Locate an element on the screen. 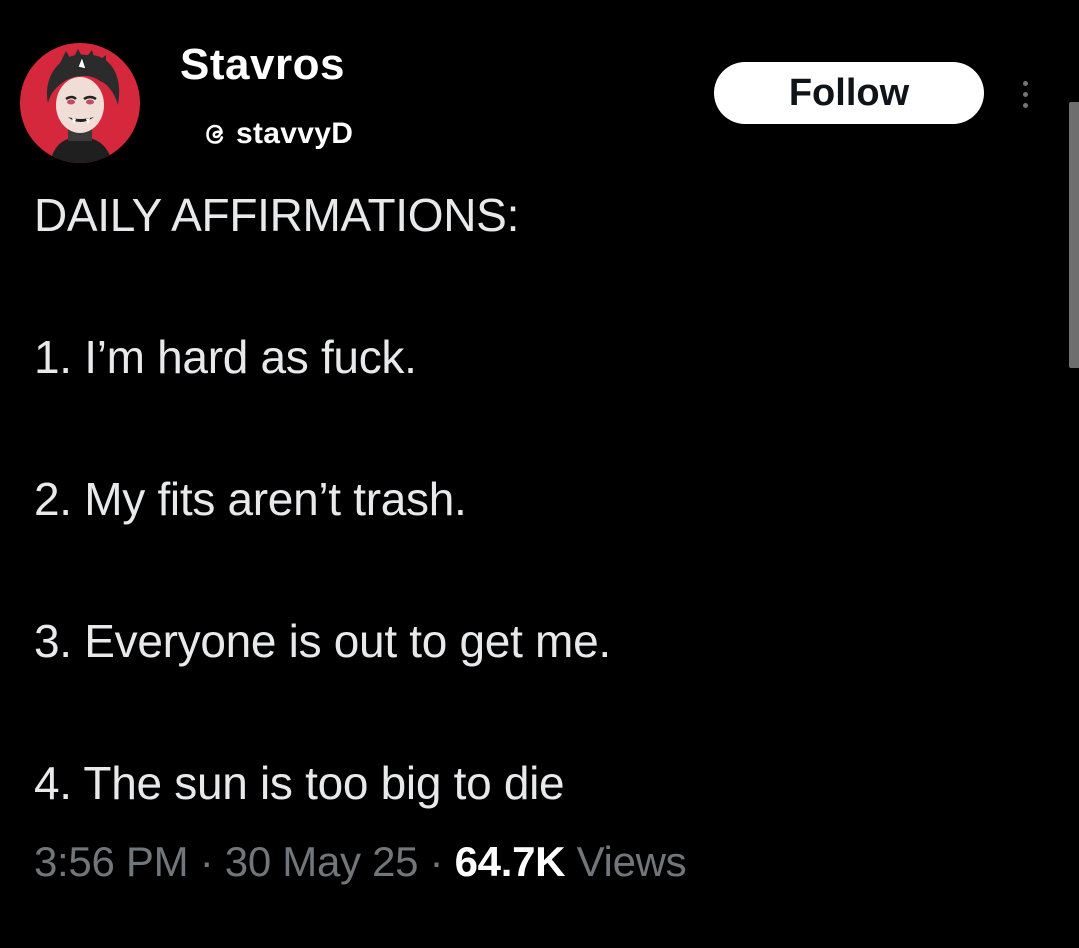 The image size is (1079, 948). post-line: 4. The sun is too big to die is located at coordinates (299, 783).